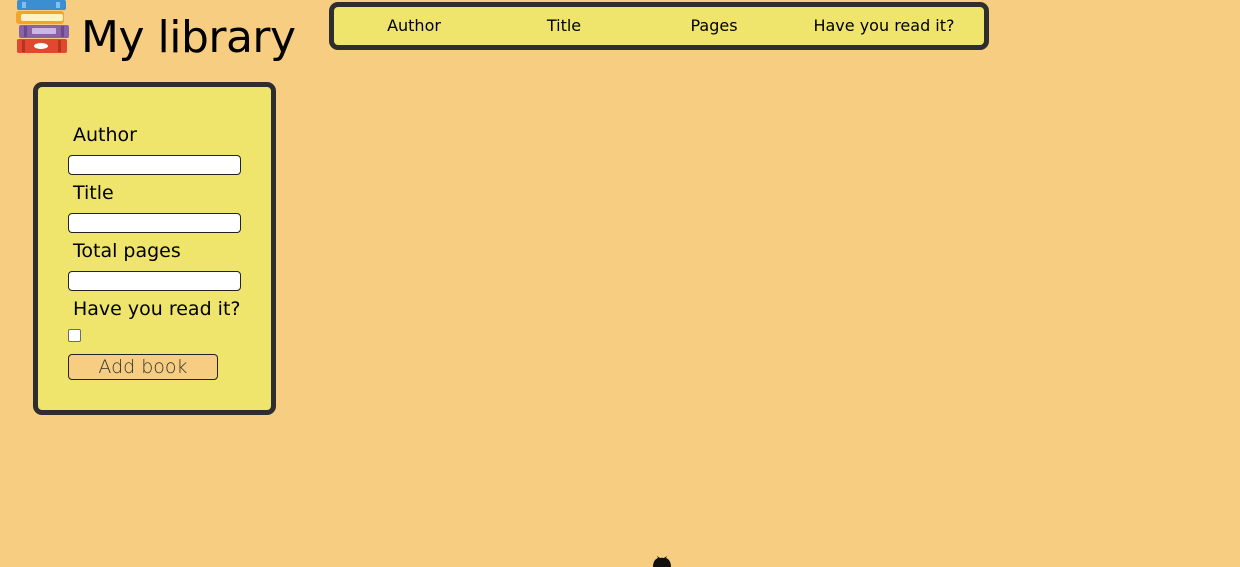 The width and height of the screenshot is (1240, 567). Describe the element at coordinates (659, 26) in the screenshot. I see `library-table-header: Author Title Pages Have you read it?` at that location.